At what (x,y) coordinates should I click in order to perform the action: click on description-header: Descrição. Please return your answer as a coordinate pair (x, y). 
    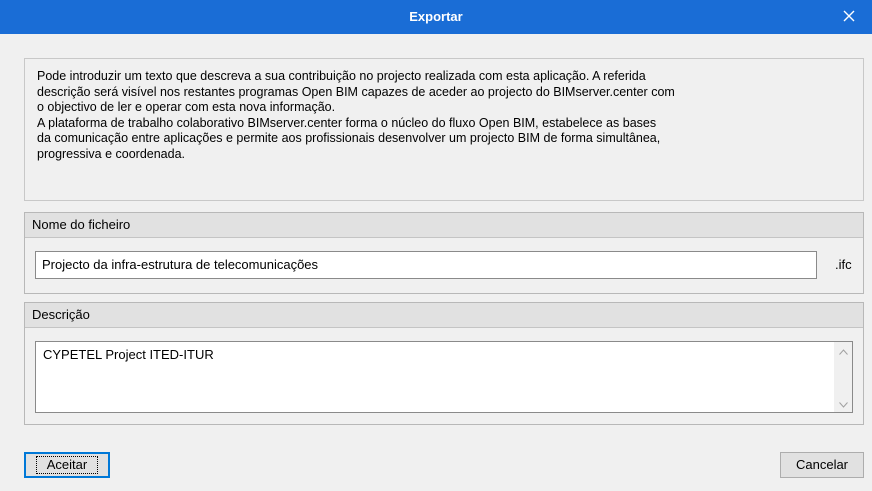
    Looking at the image, I should click on (444, 315).